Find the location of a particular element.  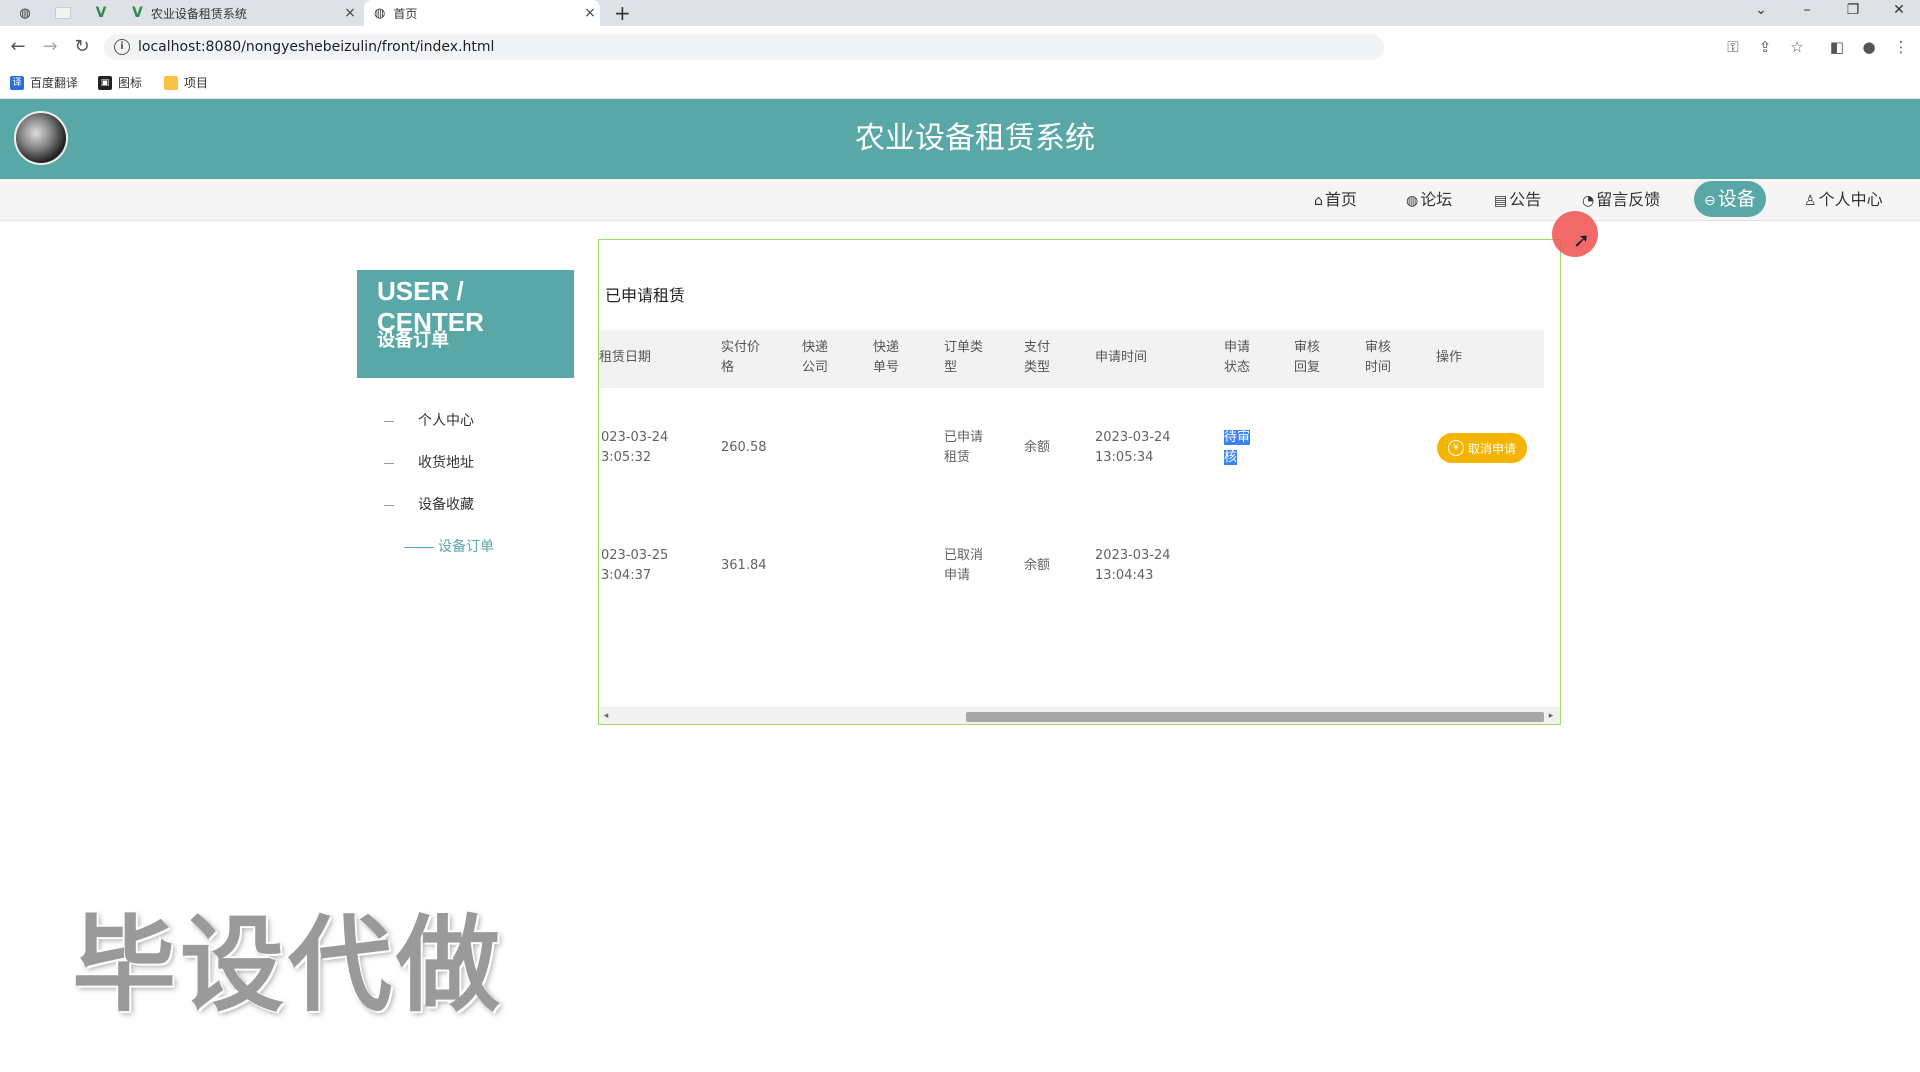

cell-order-type: 申请 is located at coordinates (957, 575).